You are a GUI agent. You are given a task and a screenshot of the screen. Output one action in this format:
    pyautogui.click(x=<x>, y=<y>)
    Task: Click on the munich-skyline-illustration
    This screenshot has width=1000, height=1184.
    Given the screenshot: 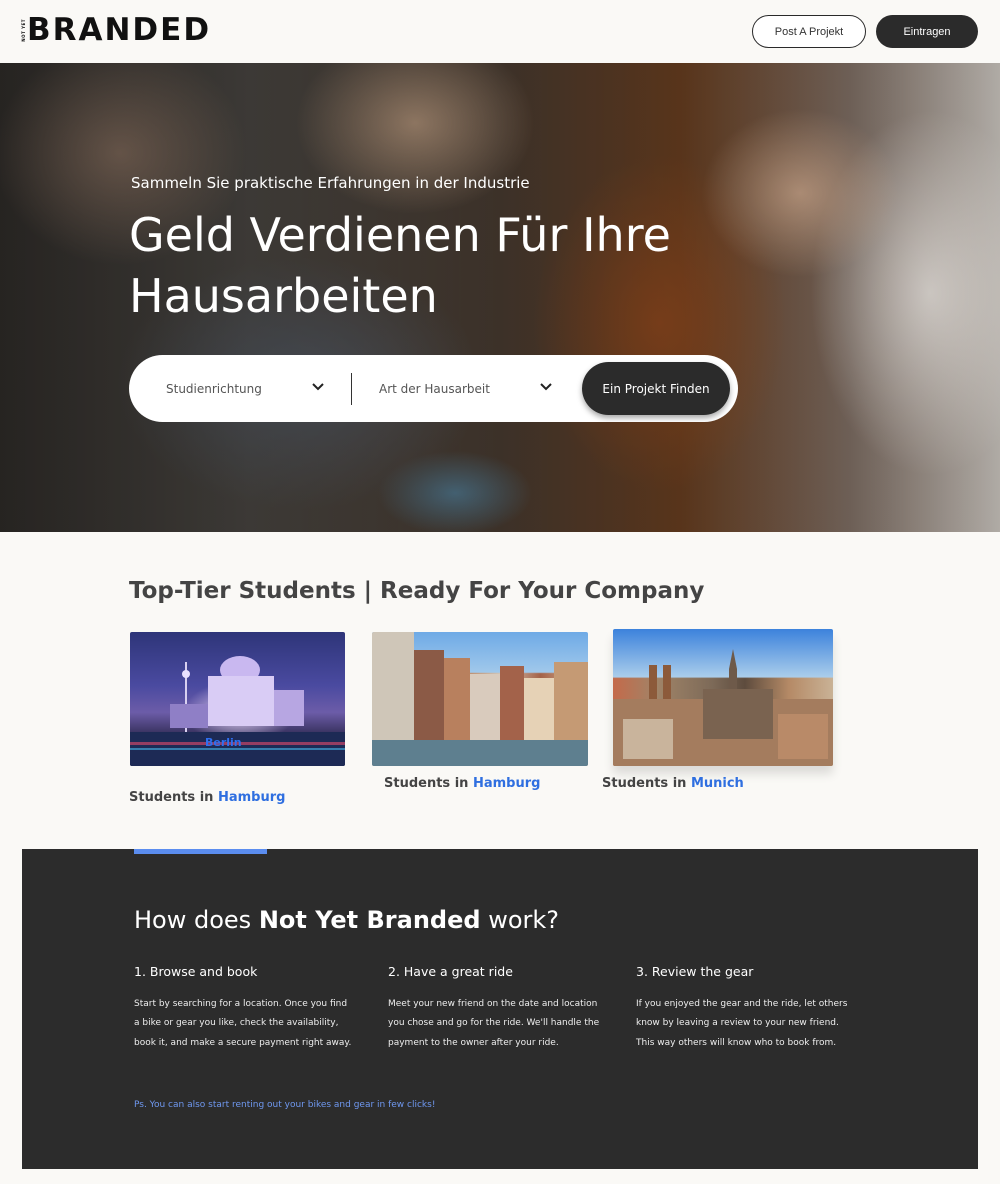 What is the action you would take?
    pyautogui.click(x=723, y=707)
    